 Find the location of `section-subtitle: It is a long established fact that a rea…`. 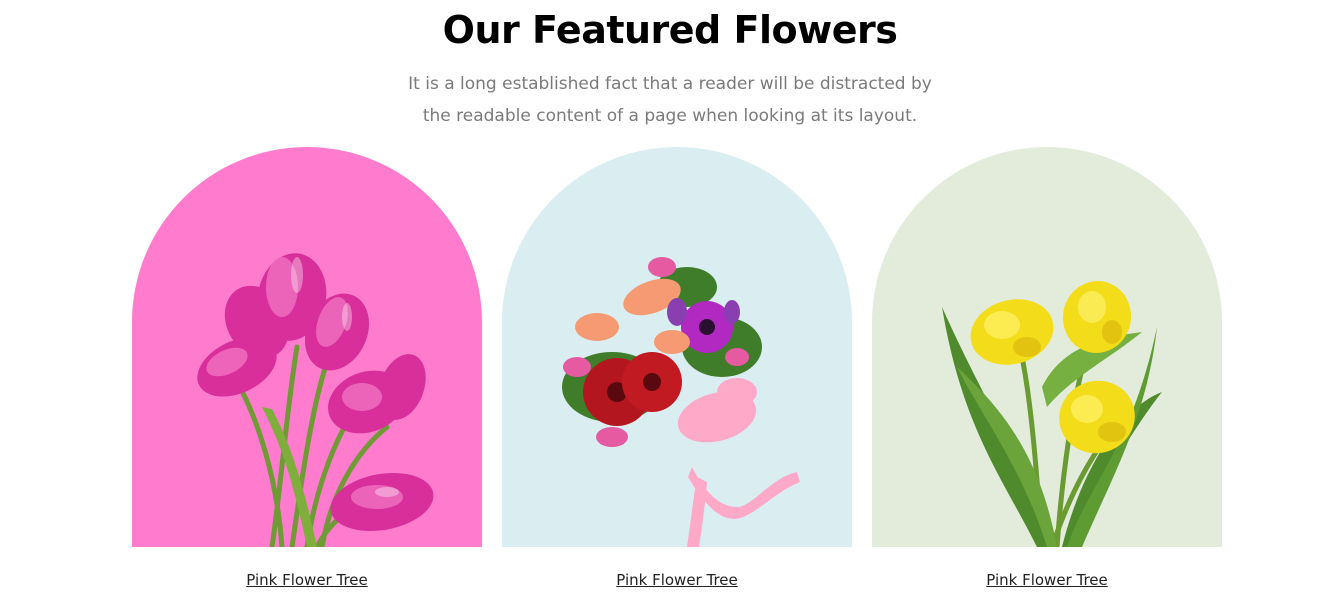

section-subtitle: It is a long established fact that a rea… is located at coordinates (670, 100).